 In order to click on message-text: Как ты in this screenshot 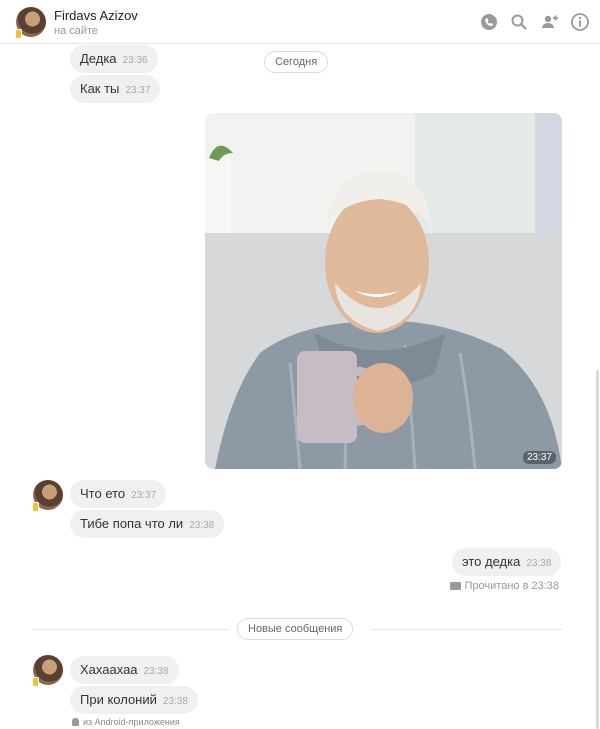, I will do `click(100, 88)`.